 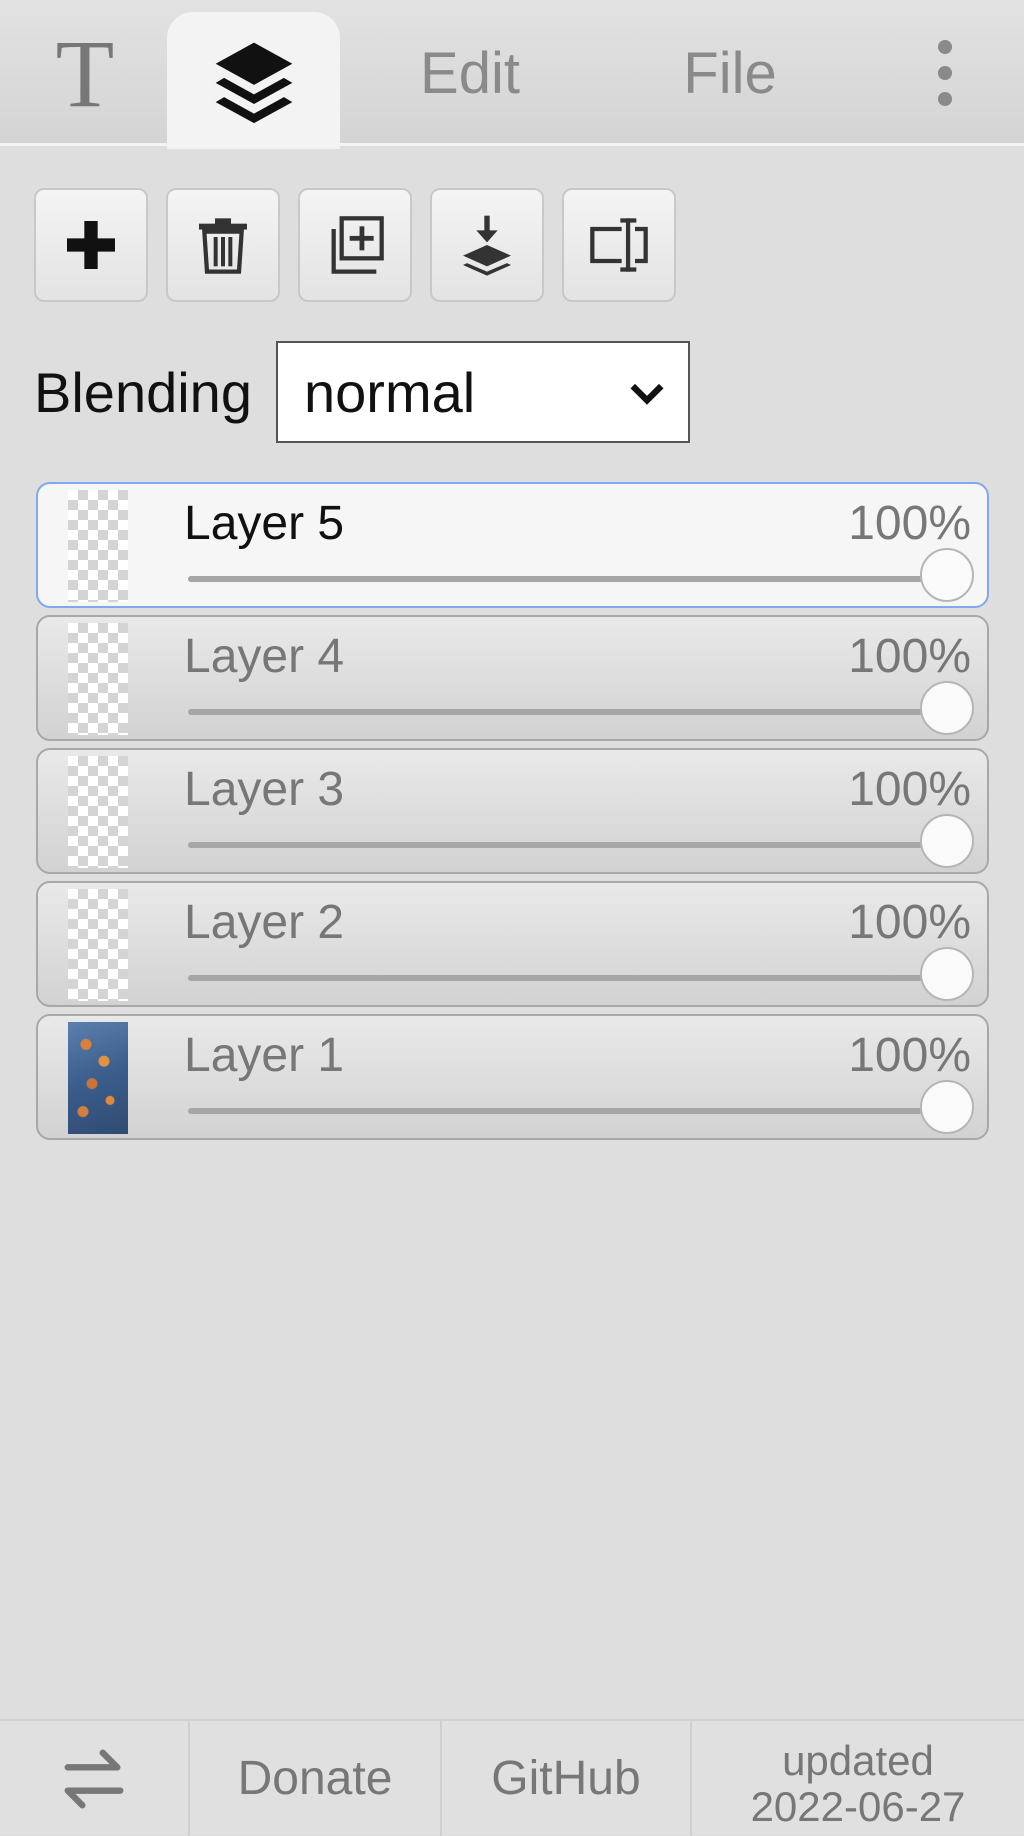 I want to click on duplicate-layer-icon, so click(x=357, y=245).